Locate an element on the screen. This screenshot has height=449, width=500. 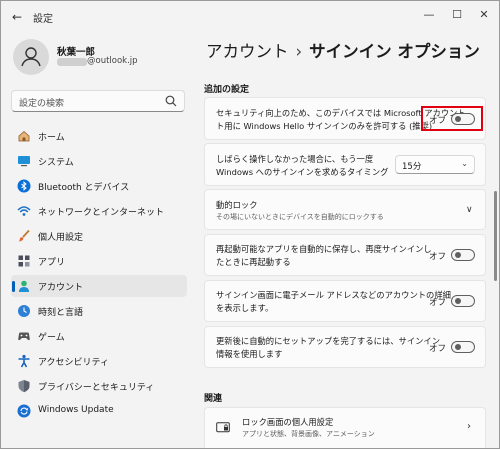
sidebar-item-home: ホーム is located at coordinates (99, 136).